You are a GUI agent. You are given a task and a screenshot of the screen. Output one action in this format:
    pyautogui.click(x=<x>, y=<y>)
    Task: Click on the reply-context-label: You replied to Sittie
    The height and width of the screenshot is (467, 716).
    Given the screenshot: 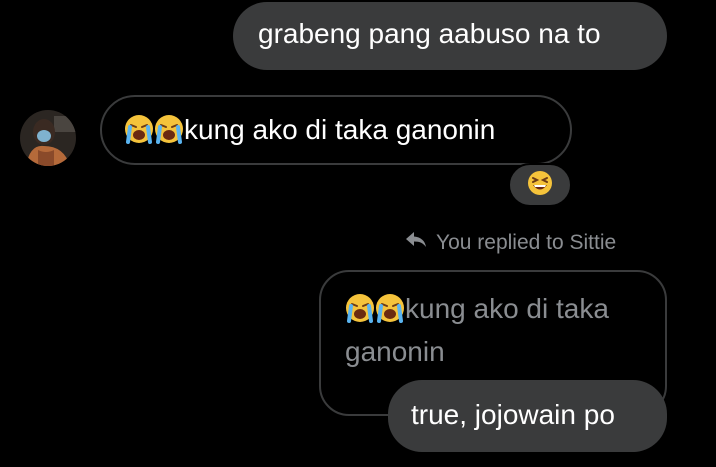 What is the action you would take?
    pyautogui.click(x=510, y=243)
    